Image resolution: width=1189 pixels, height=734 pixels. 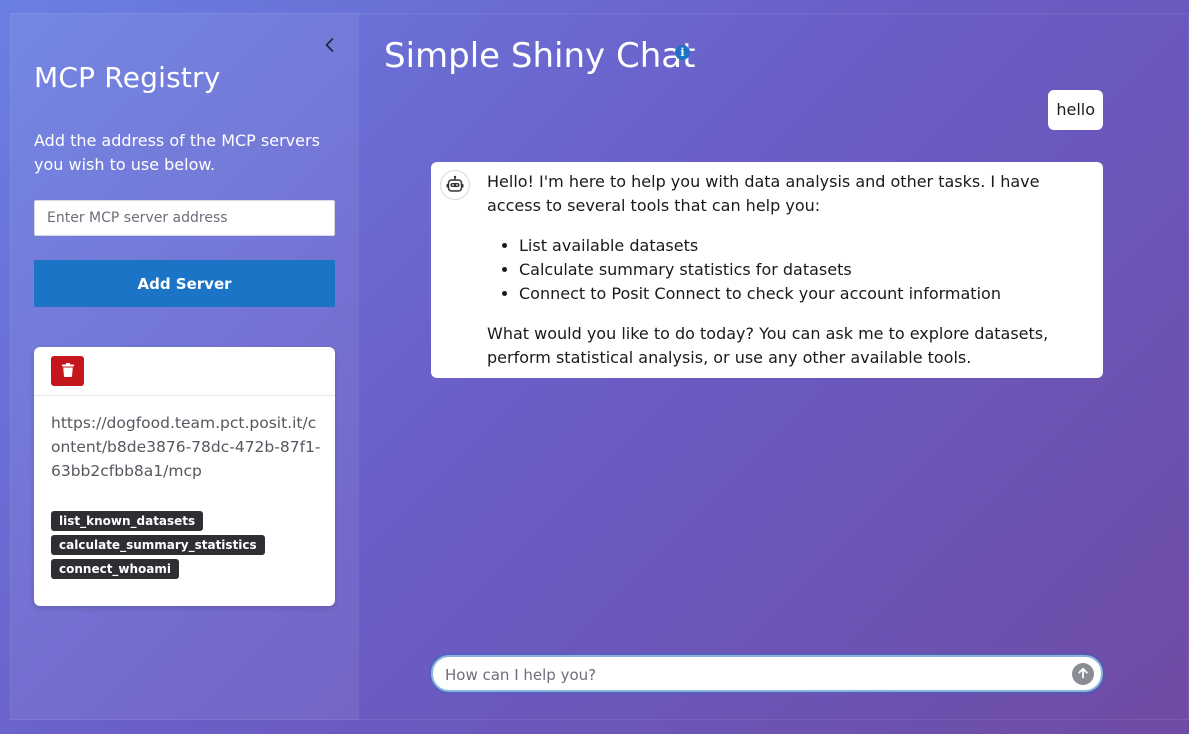 I want to click on arrow-up-icon, so click(x=1083, y=674).